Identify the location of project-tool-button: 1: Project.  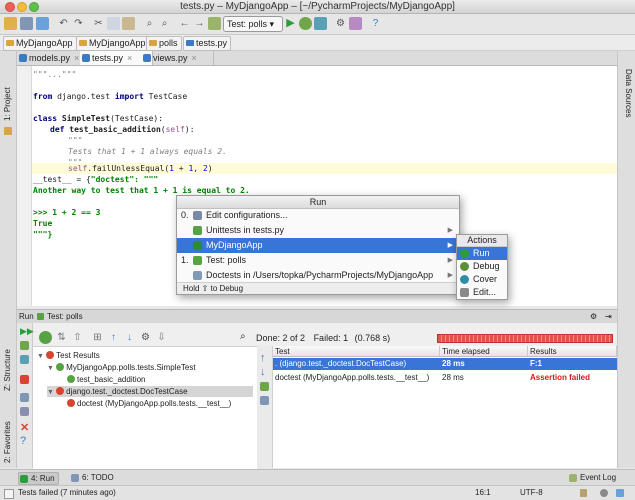
(7, 104).